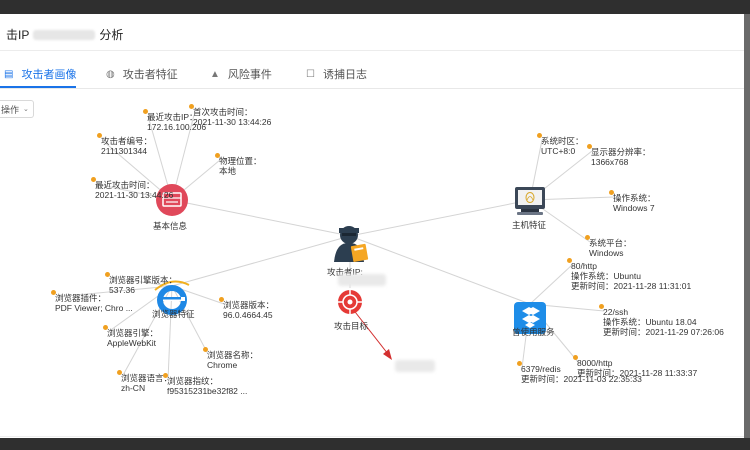 The image size is (750, 450). I want to click on crosshair-icon, so click(350, 302).